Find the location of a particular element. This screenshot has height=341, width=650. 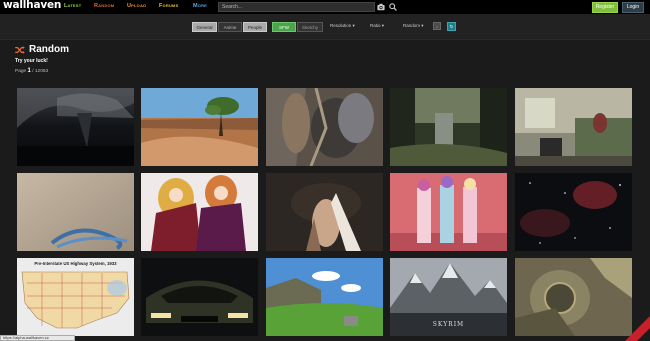

page-total: 12063 is located at coordinates (41, 71).